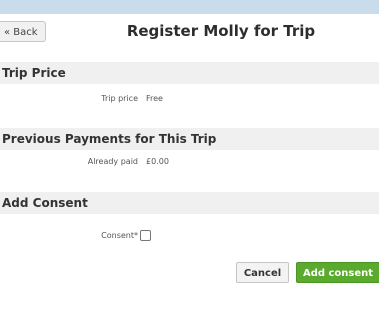 The height and width of the screenshot is (311, 379). I want to click on consent-label: Consent*, so click(119, 235).